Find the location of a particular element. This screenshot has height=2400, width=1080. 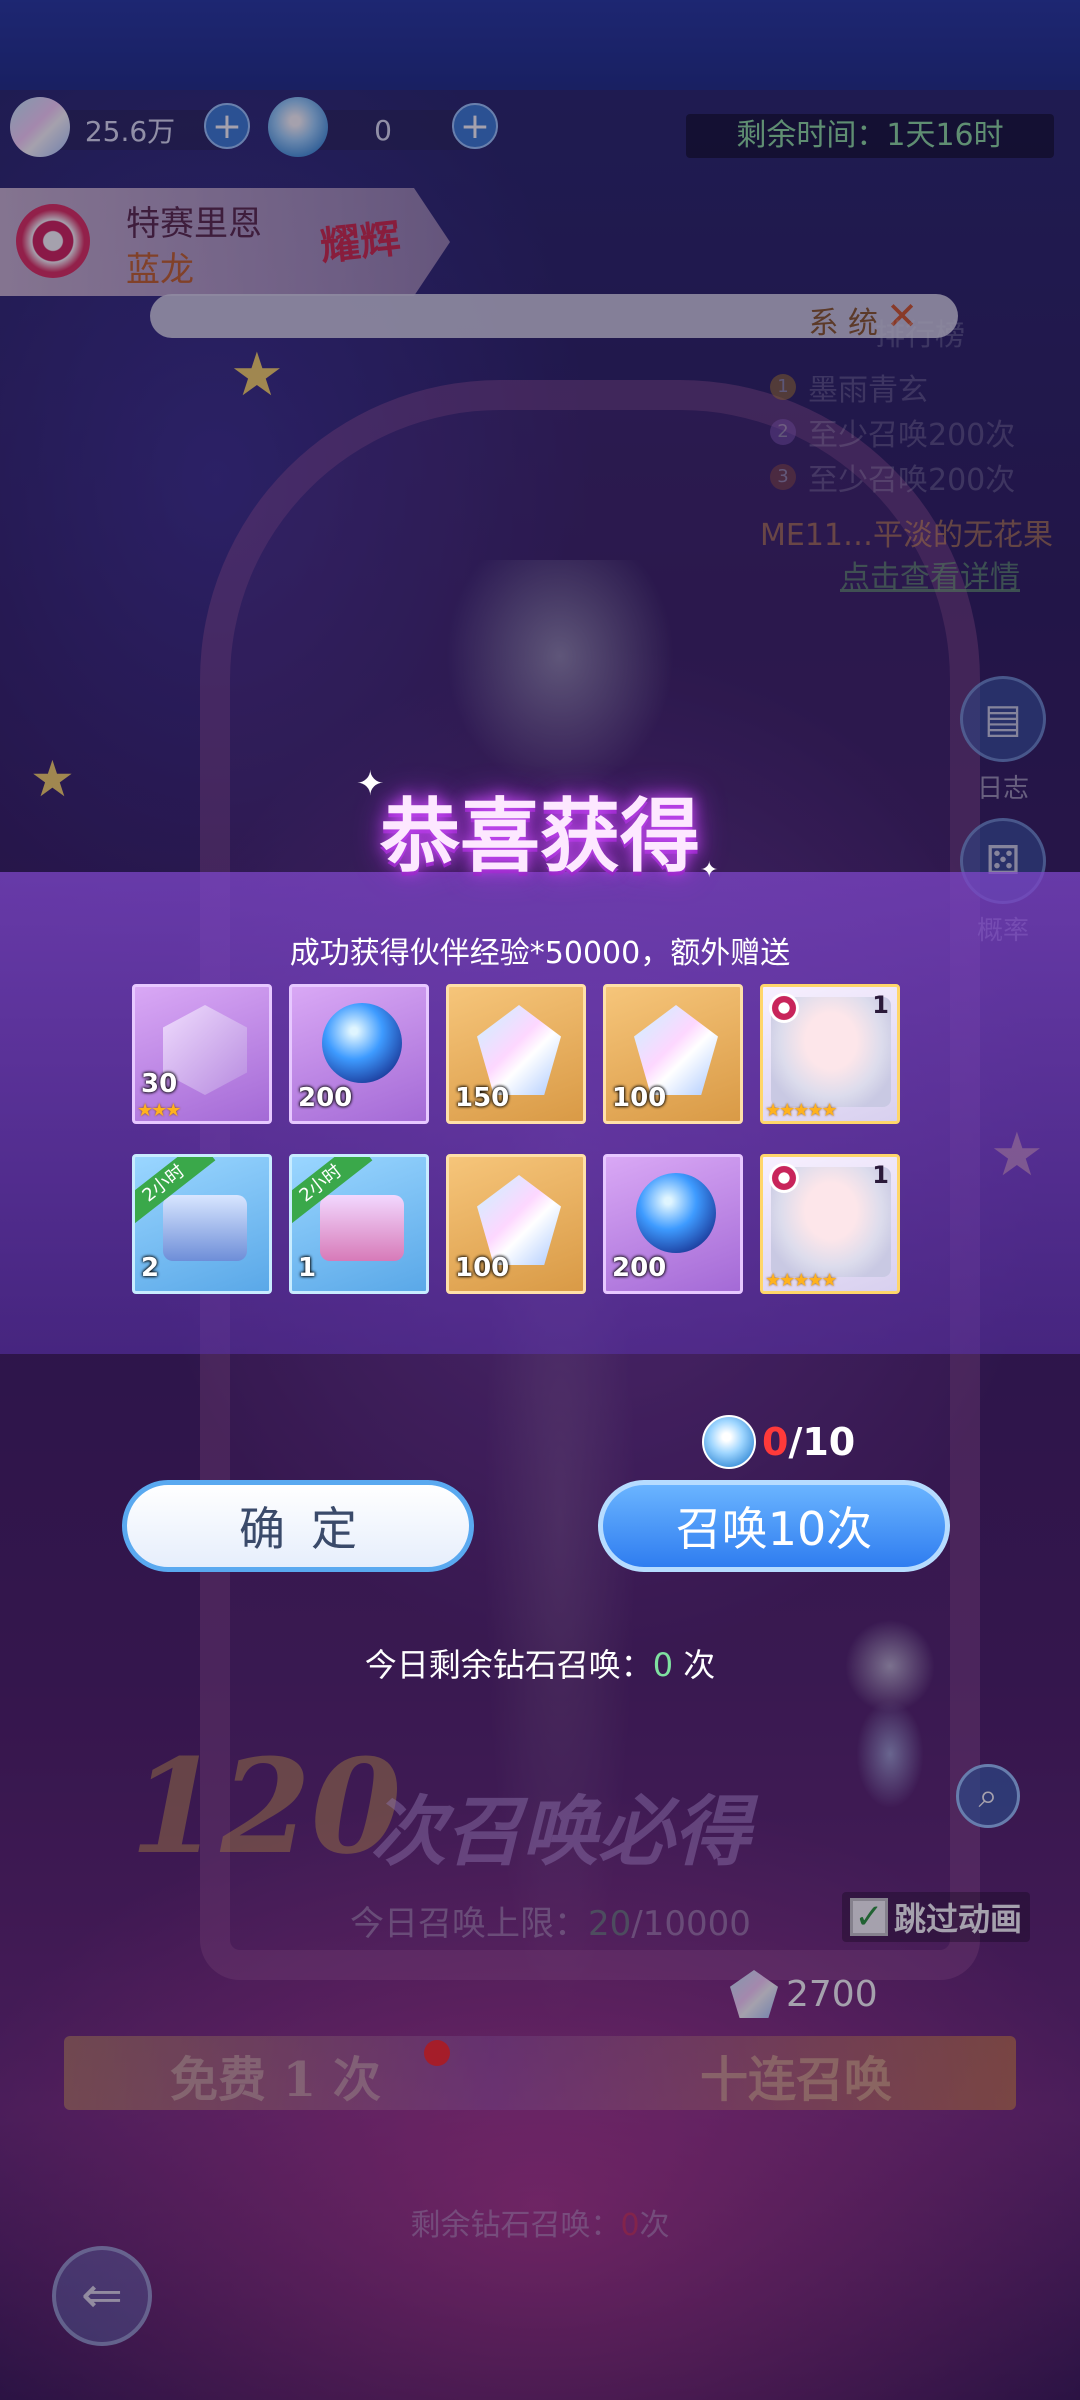

reward-subtitle: 成功获得伙伴经验*50000，额外赠送 is located at coordinates (540, 953).